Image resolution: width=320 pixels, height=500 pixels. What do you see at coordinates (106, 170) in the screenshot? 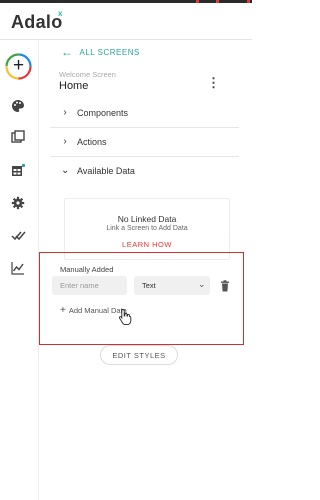
I see `section-available-data-label: Available Data` at bounding box center [106, 170].